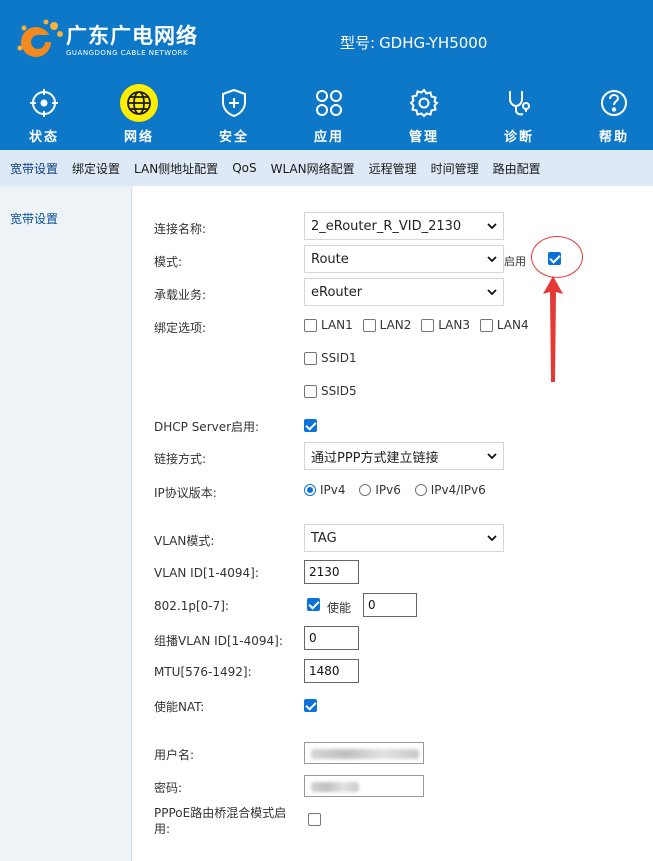  I want to click on nav-diagnostics: 诊断, so click(519, 114).